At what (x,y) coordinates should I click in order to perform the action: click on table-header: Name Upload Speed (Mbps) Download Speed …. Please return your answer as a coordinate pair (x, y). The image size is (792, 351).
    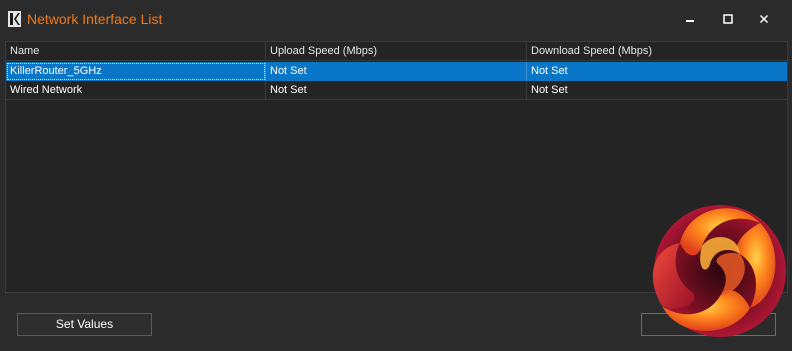
    Looking at the image, I should click on (396, 51).